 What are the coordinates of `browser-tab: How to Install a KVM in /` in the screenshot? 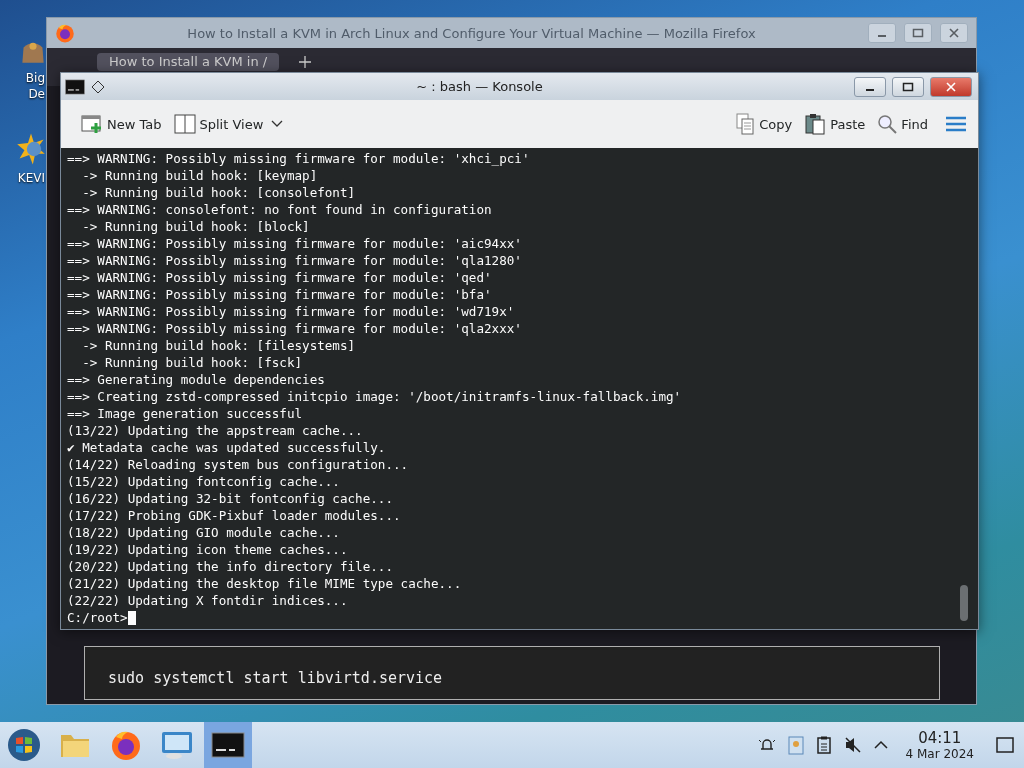 It's located at (188, 62).